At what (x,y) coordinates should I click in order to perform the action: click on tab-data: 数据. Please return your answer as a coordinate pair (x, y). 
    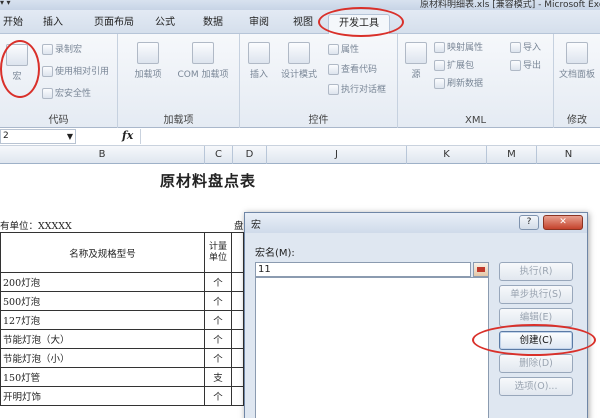
    Looking at the image, I should click on (213, 24).